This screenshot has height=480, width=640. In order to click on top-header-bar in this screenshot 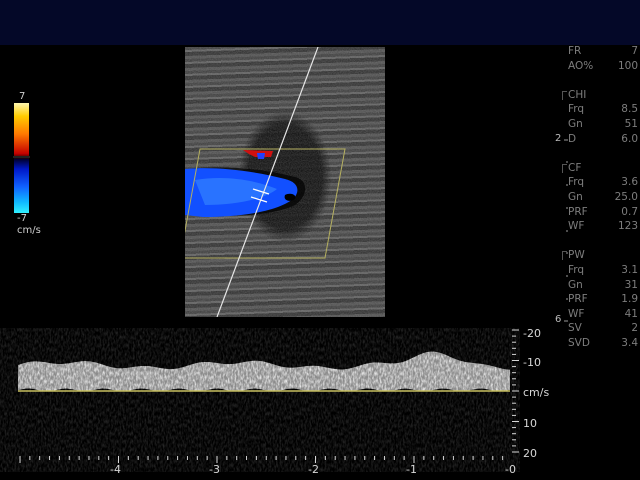, I will do `click(320, 22)`.